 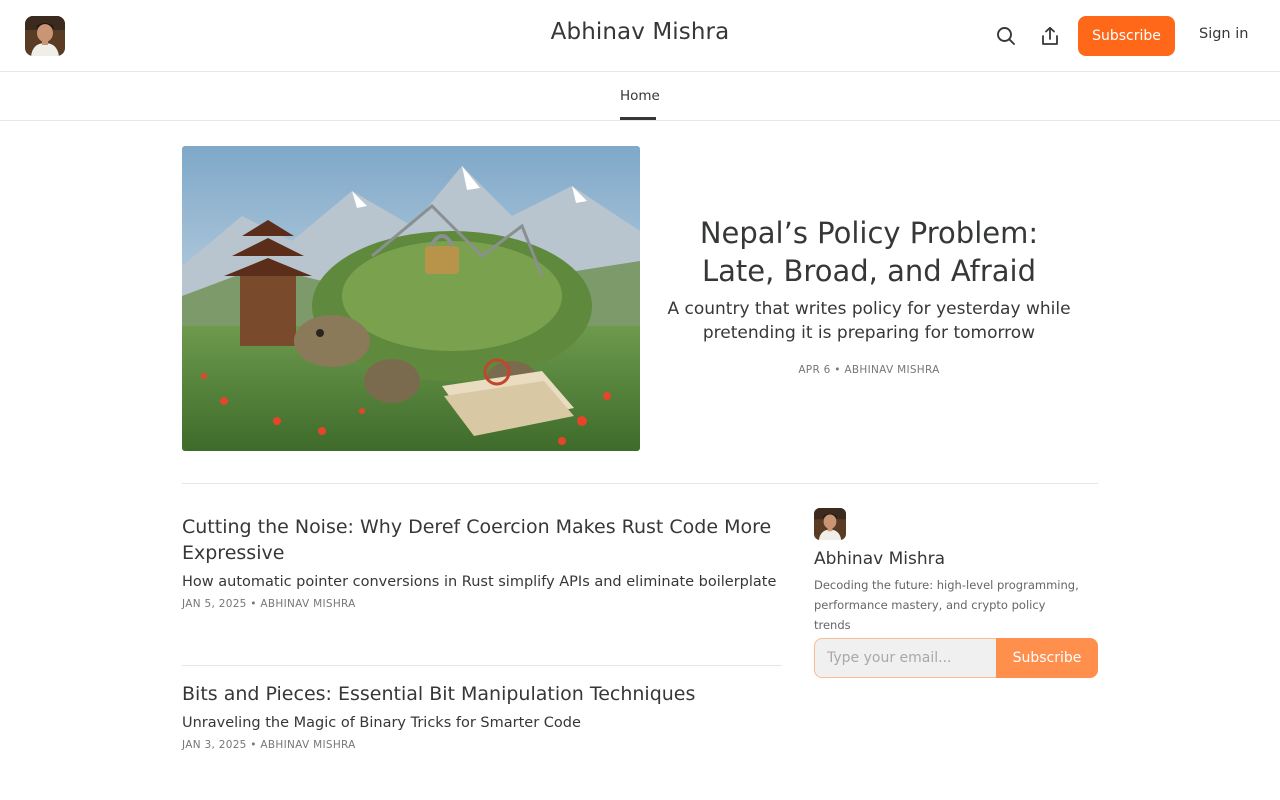 I want to click on post-meta: JAN 5, 2025 • ABHINAV MISHRA, so click(x=269, y=604).